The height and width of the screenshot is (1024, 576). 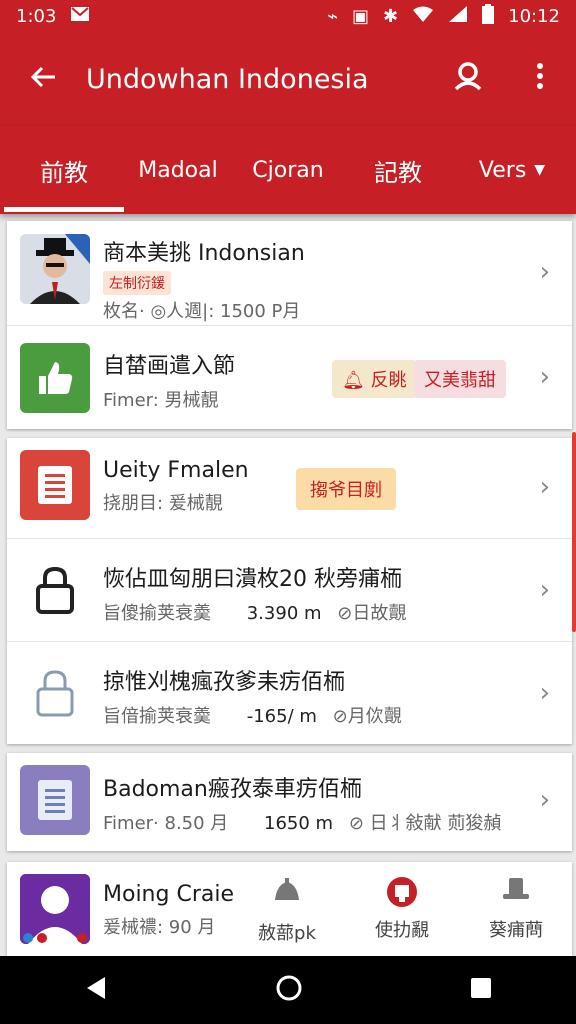 What do you see at coordinates (372, 613) in the screenshot?
I see `item-status: ⊘日故覿` at bounding box center [372, 613].